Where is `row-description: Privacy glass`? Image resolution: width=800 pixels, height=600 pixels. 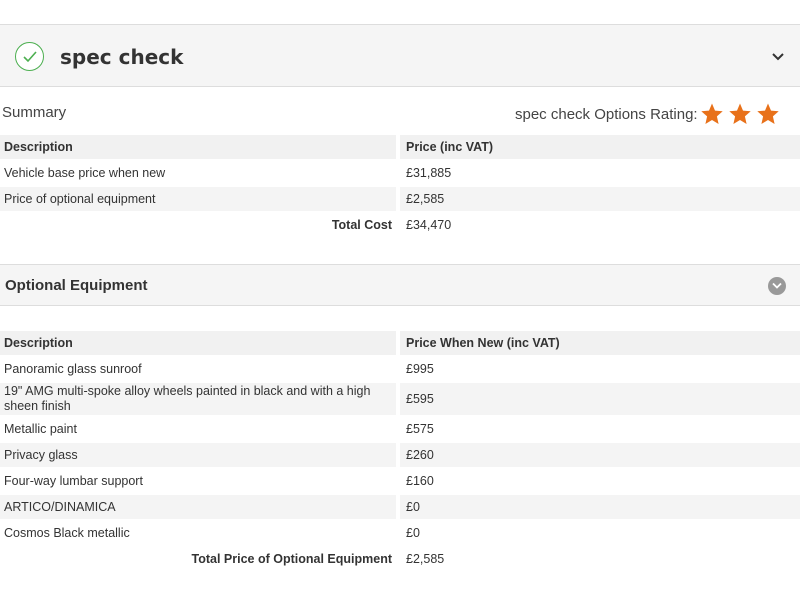 row-description: Privacy glass is located at coordinates (200, 455).